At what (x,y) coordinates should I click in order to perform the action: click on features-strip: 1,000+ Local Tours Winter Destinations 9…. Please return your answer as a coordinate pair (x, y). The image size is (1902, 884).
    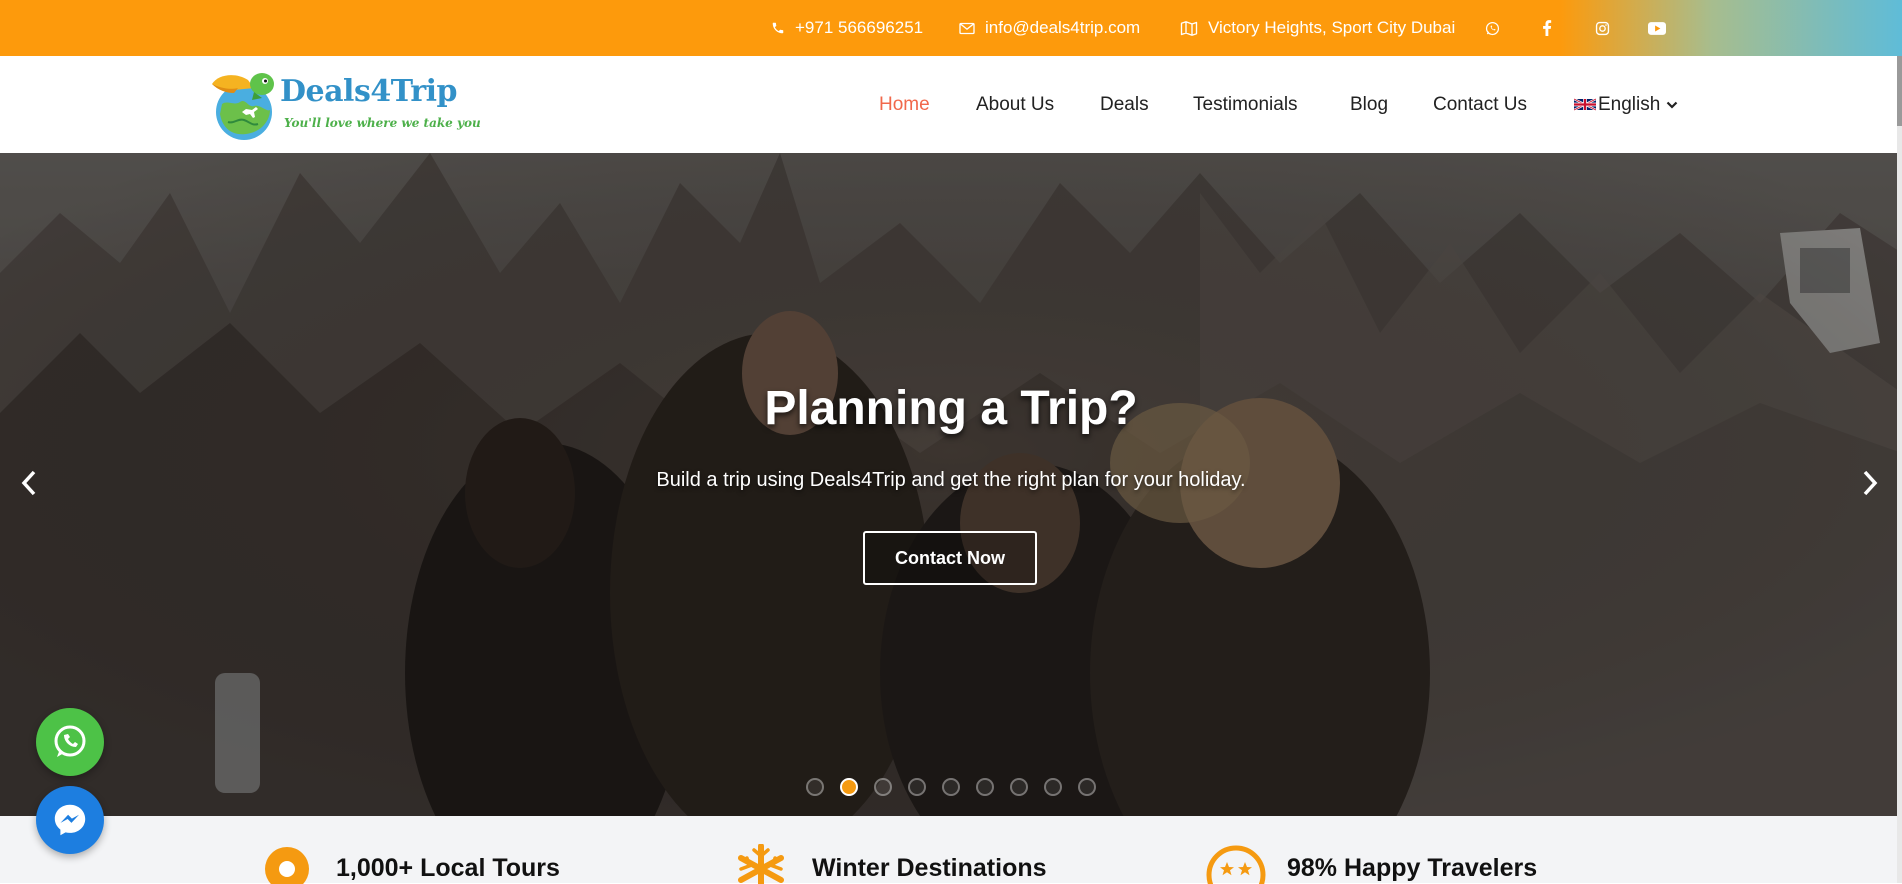
    Looking at the image, I should click on (951, 850).